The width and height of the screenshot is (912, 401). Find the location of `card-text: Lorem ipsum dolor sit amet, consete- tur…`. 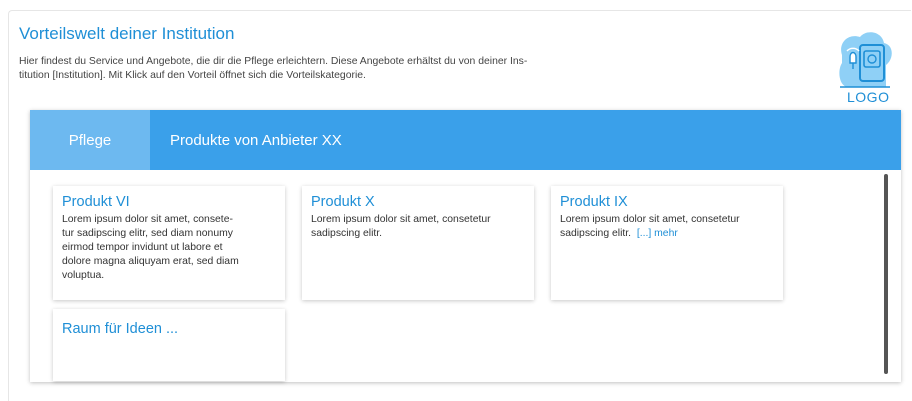

card-text: Lorem ipsum dolor sit amet, consete- tur… is located at coordinates (169, 248).